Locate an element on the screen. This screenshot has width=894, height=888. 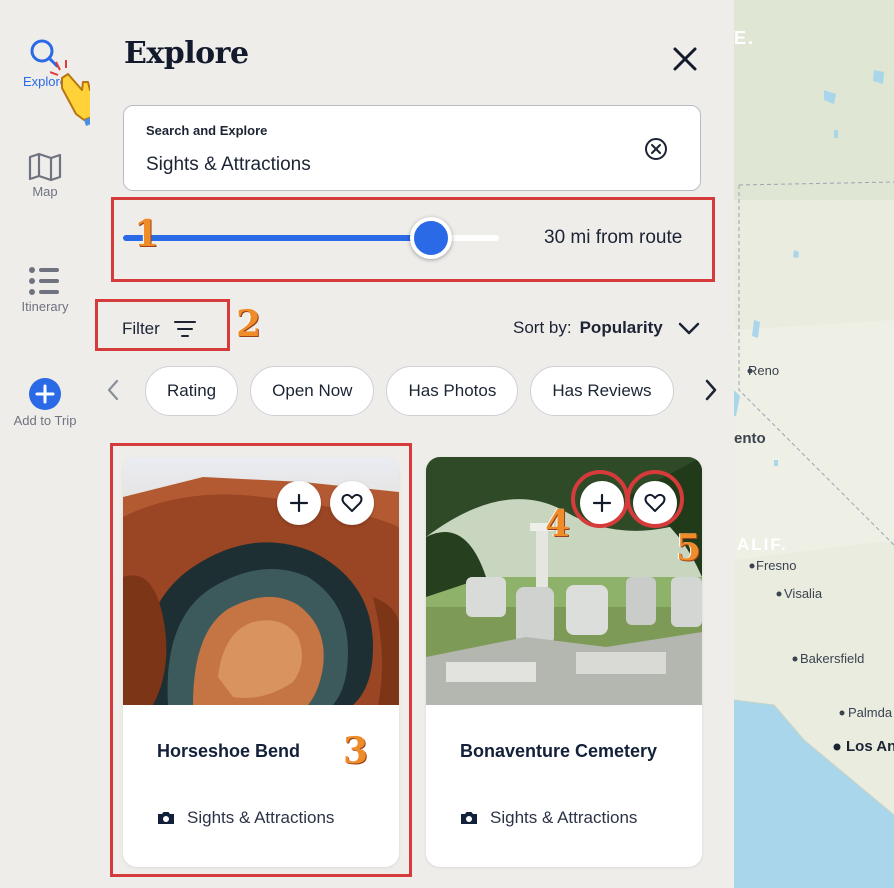
map-icon is located at coordinates (45, 167).